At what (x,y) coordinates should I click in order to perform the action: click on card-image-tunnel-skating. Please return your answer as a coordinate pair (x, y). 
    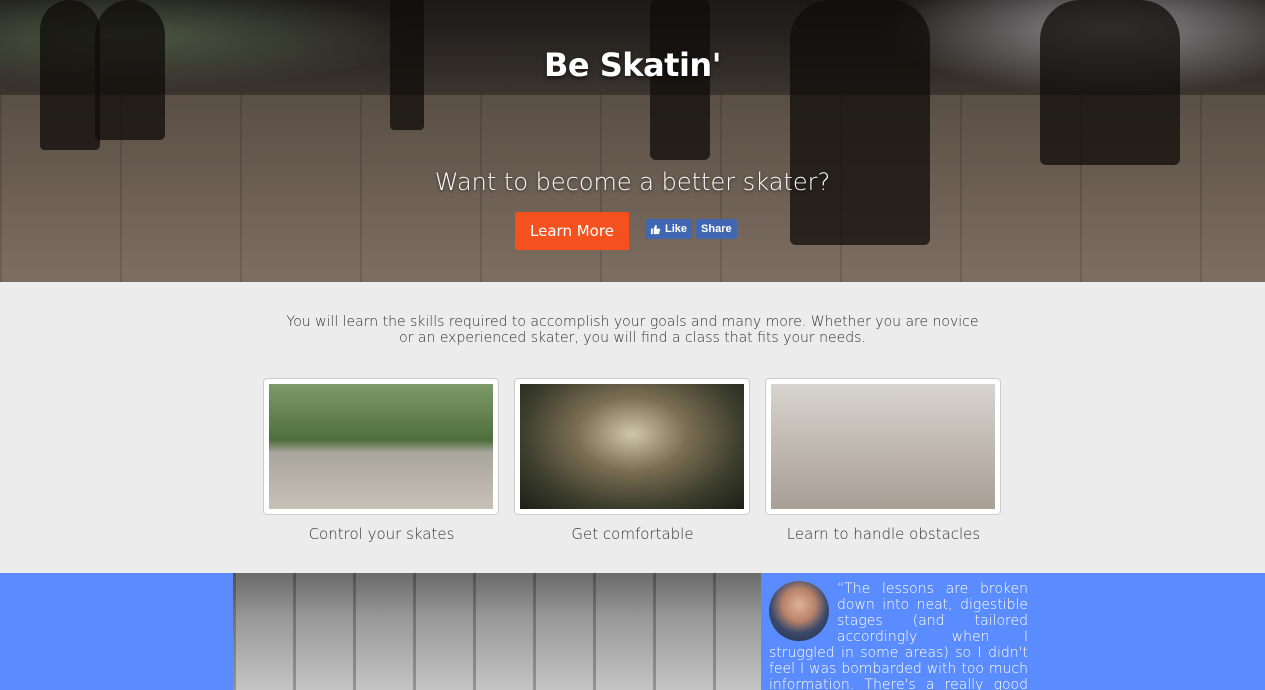
    Looking at the image, I should click on (631, 446).